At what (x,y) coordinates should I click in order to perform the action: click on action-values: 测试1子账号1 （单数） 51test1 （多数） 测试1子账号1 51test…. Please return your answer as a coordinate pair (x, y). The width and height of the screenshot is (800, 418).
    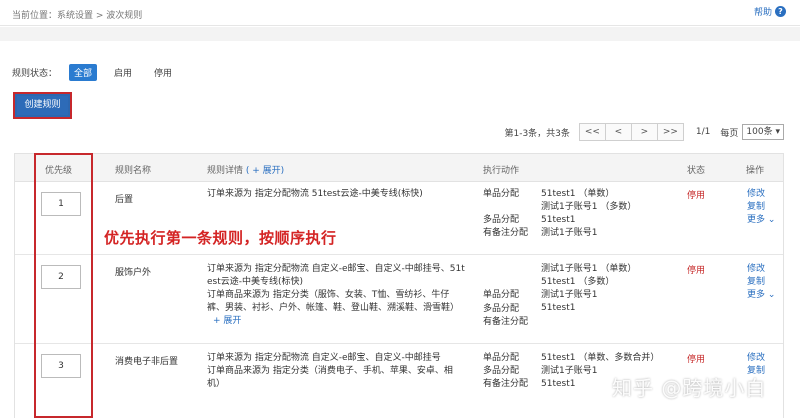
    Looking at the image, I should click on (588, 289).